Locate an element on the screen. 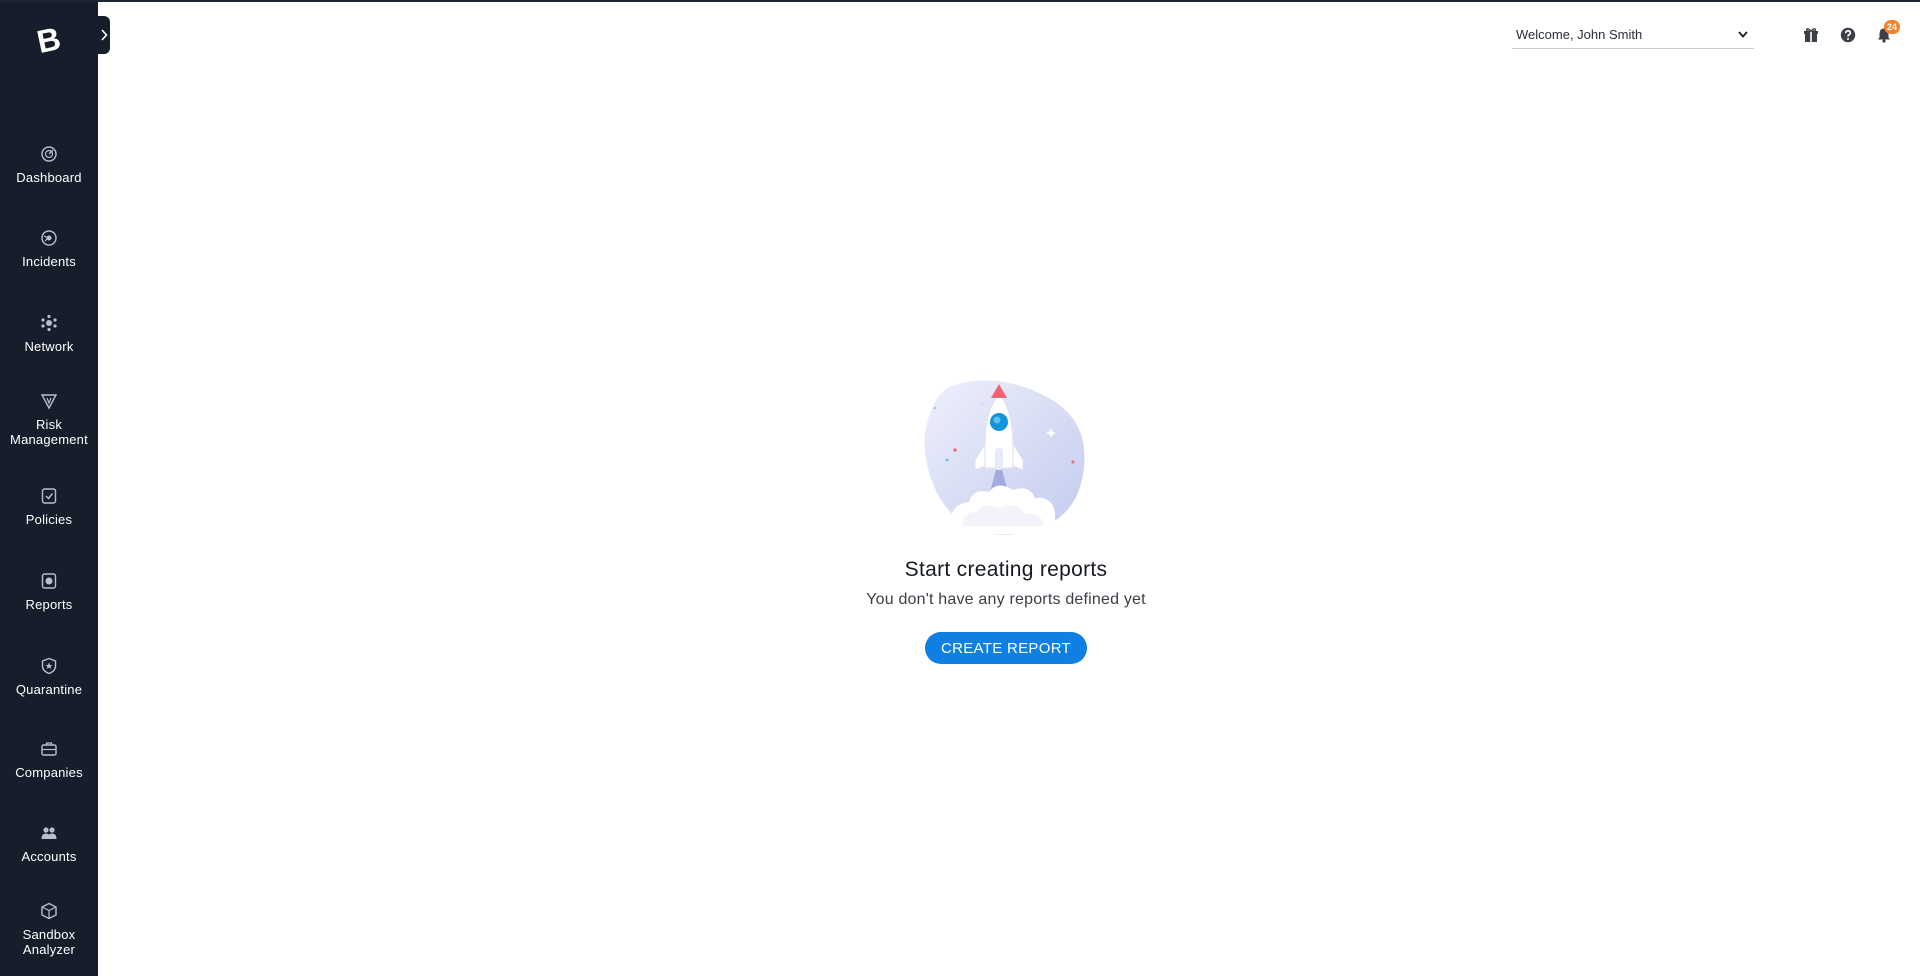  create-report-button: CREATE REPORT is located at coordinates (1006, 648).